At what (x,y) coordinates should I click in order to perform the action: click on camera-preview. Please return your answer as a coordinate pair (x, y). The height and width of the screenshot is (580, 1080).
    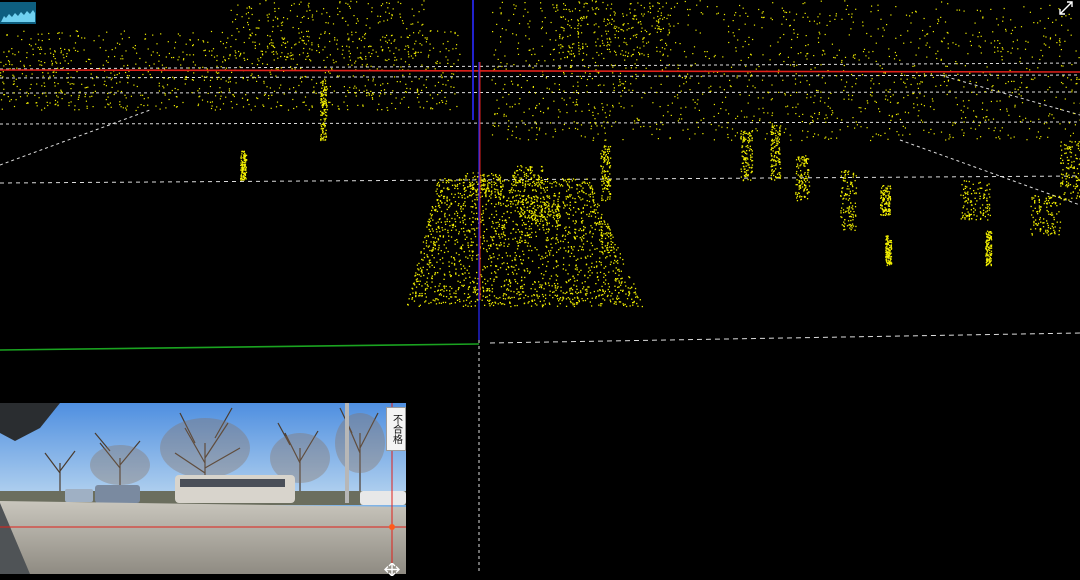
    Looking at the image, I should click on (203, 488).